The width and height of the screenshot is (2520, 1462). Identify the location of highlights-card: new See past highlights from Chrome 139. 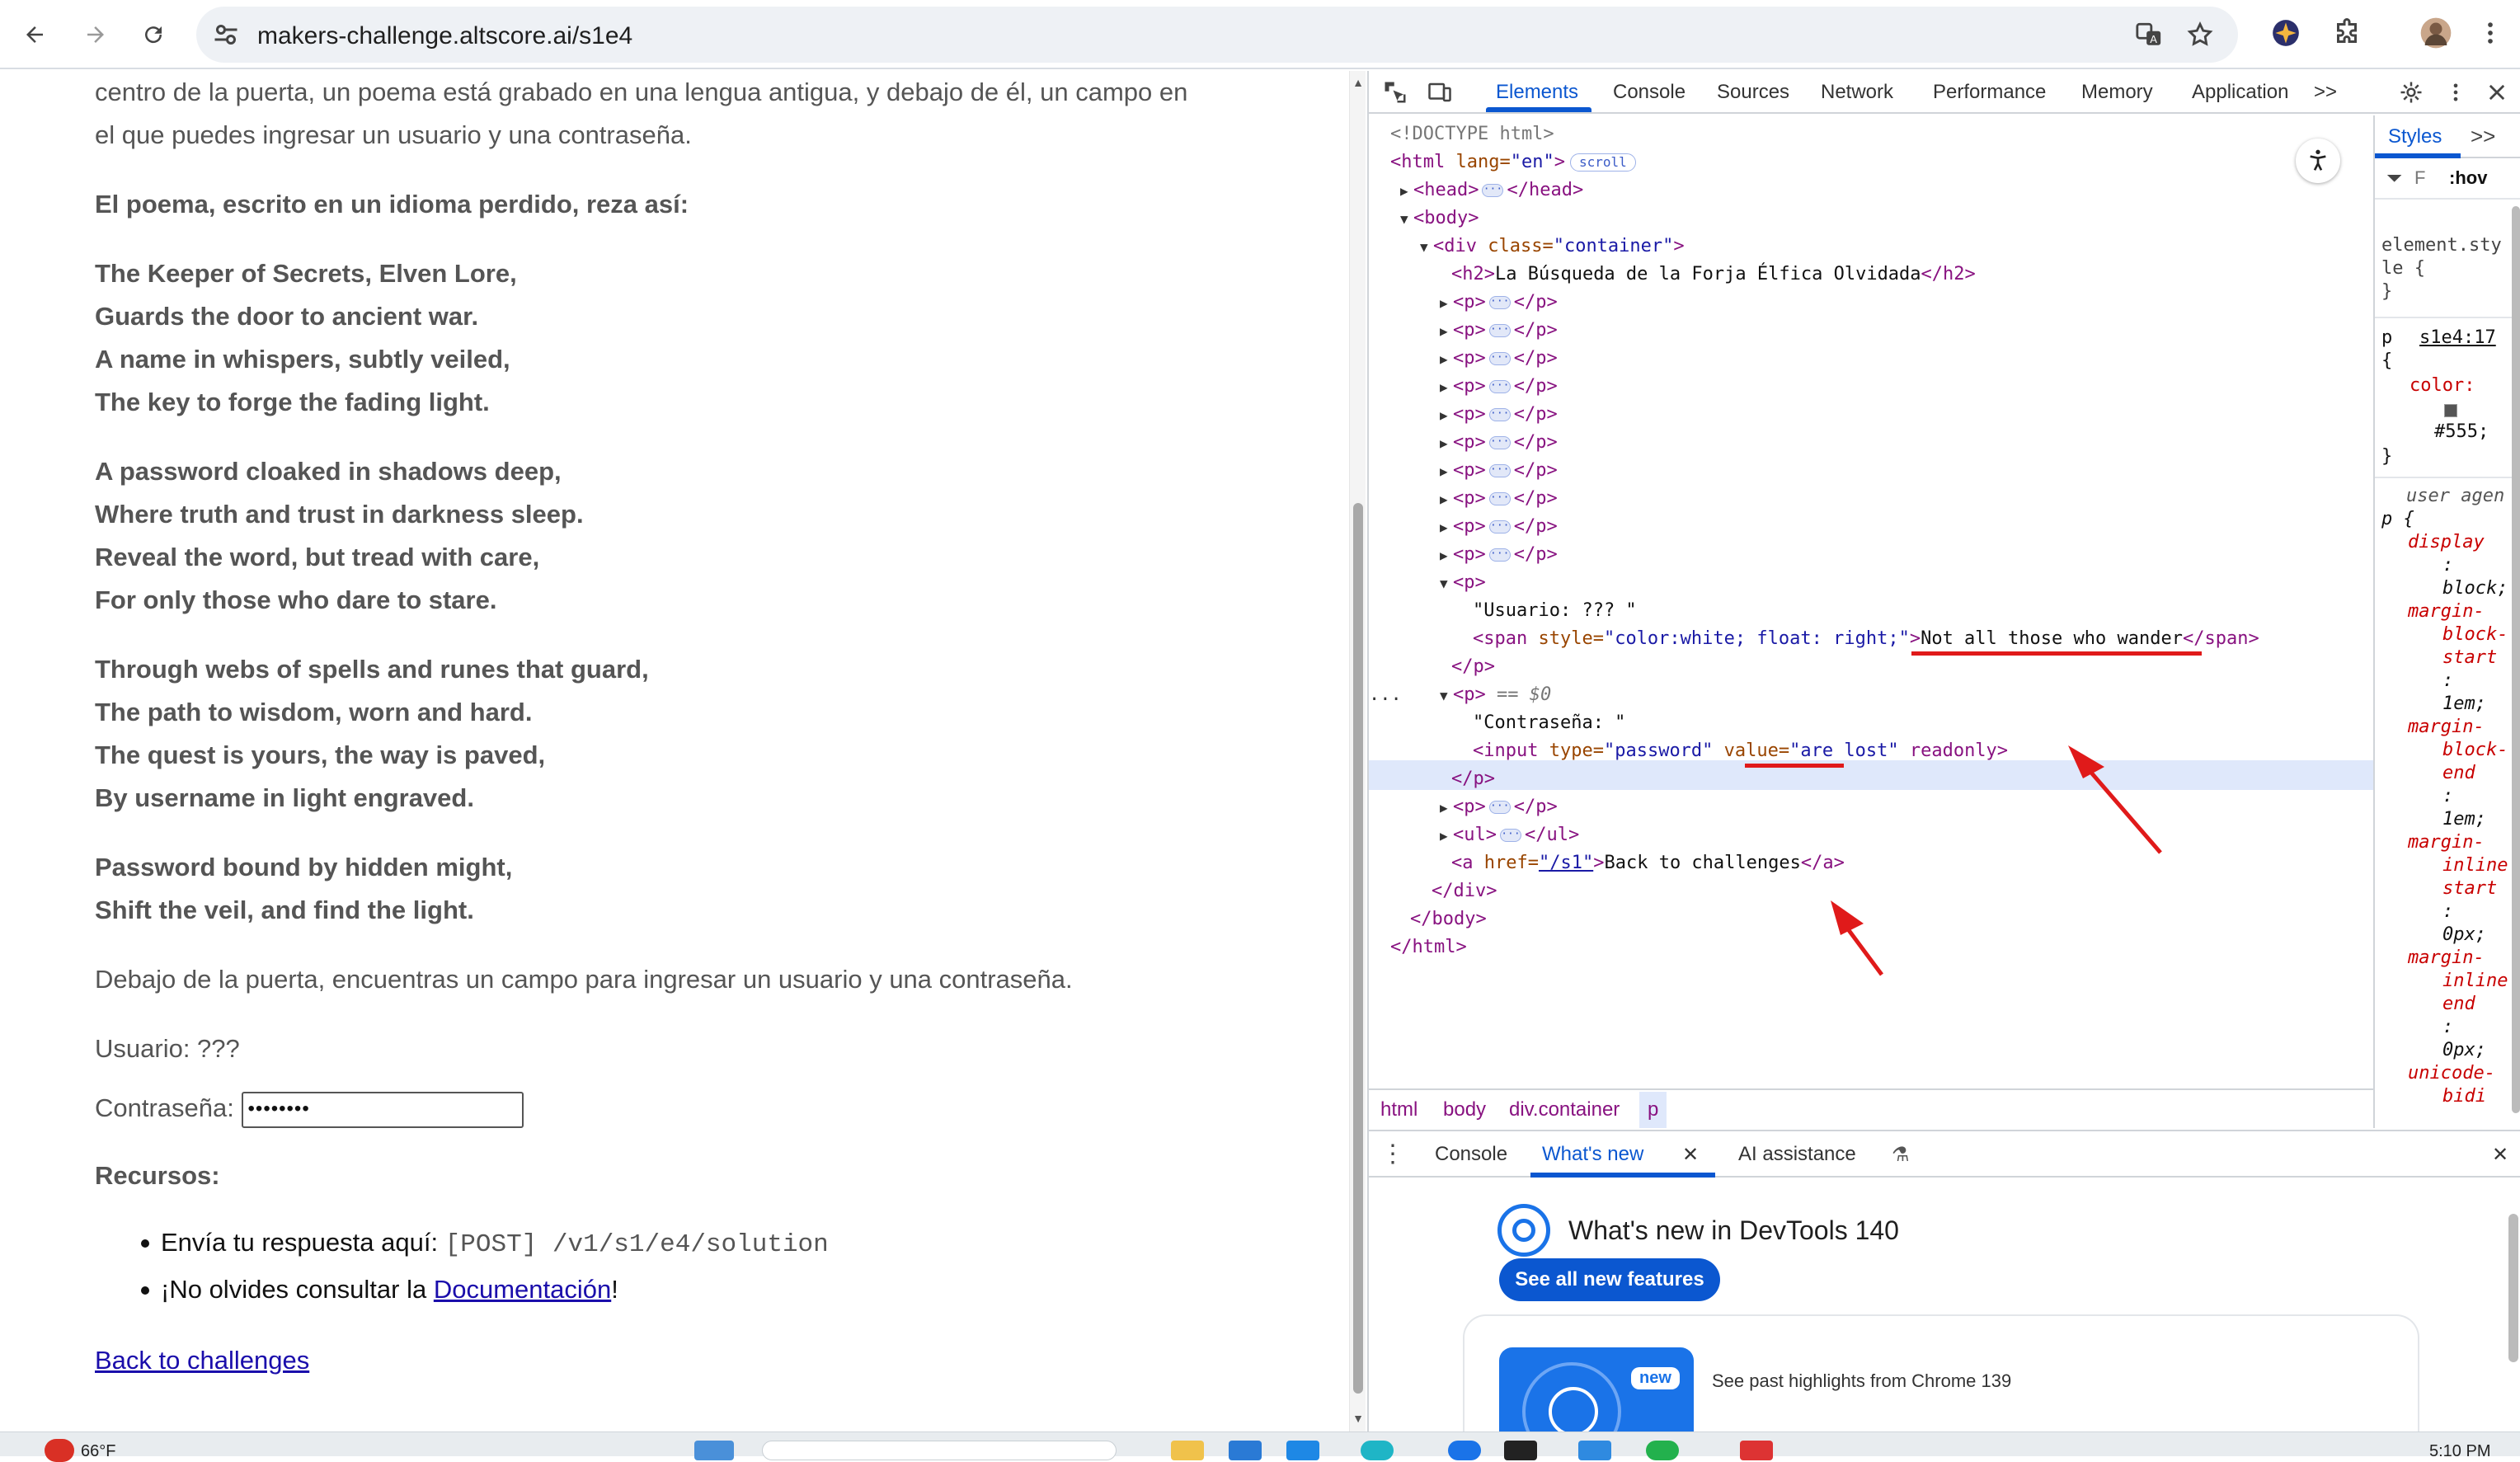
(1941, 1374).